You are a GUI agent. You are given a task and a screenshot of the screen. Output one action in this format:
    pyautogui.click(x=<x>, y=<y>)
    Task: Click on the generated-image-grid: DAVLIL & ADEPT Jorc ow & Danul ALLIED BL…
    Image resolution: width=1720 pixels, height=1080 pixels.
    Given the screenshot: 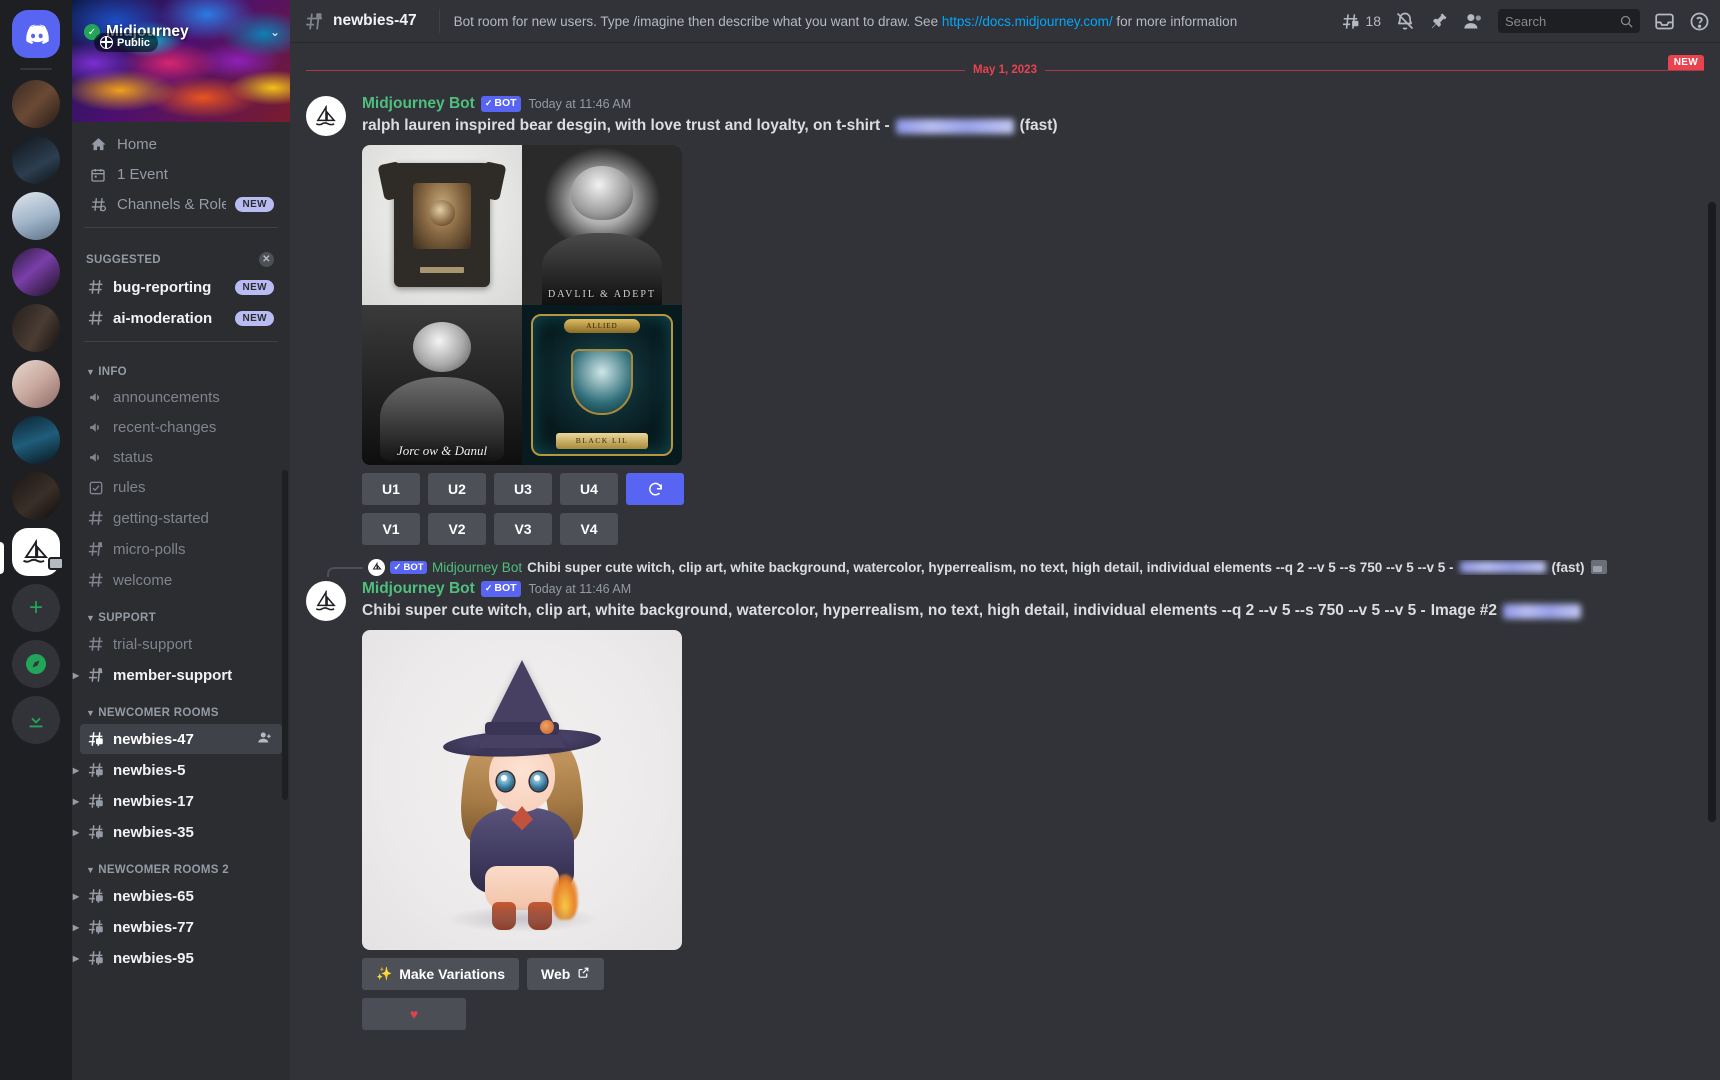 What is the action you would take?
    pyautogui.click(x=522, y=305)
    